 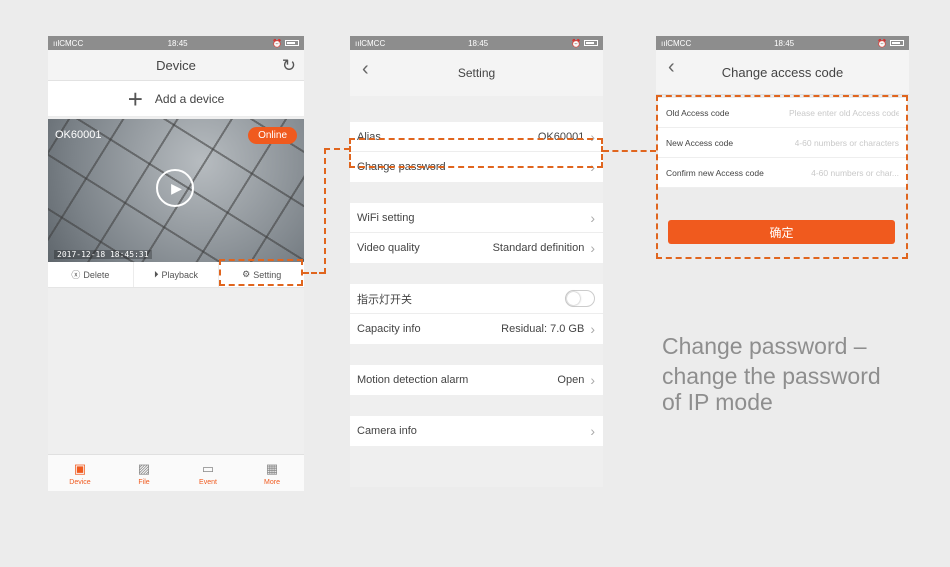 What do you see at coordinates (413, 380) in the screenshot?
I see `motion-label: Motion detection alarm` at bounding box center [413, 380].